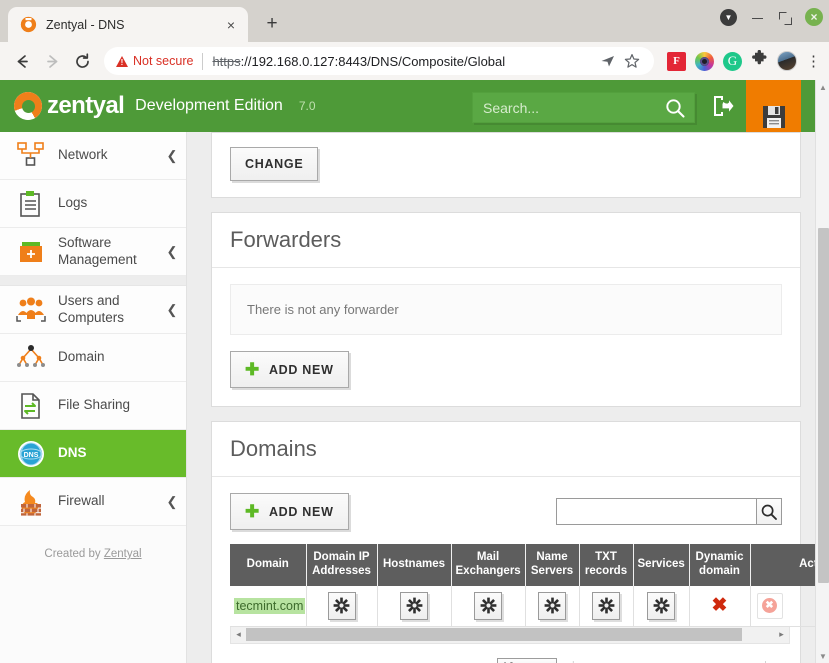 The width and height of the screenshot is (829, 663). Describe the element at coordinates (675, 108) in the screenshot. I see `search-icon` at that location.